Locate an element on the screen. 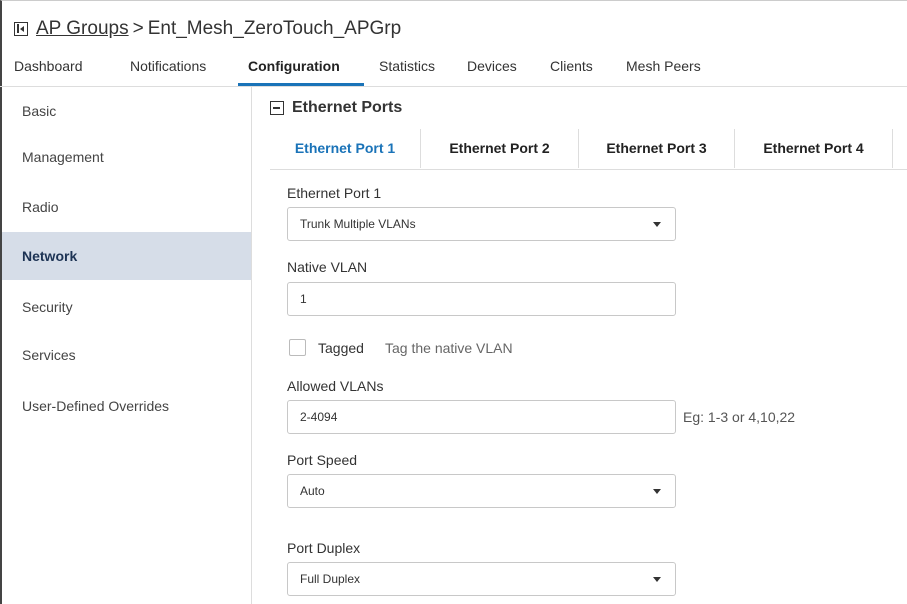 The image size is (907, 604). allowed-vlans-input: 2-4094 is located at coordinates (481, 417).